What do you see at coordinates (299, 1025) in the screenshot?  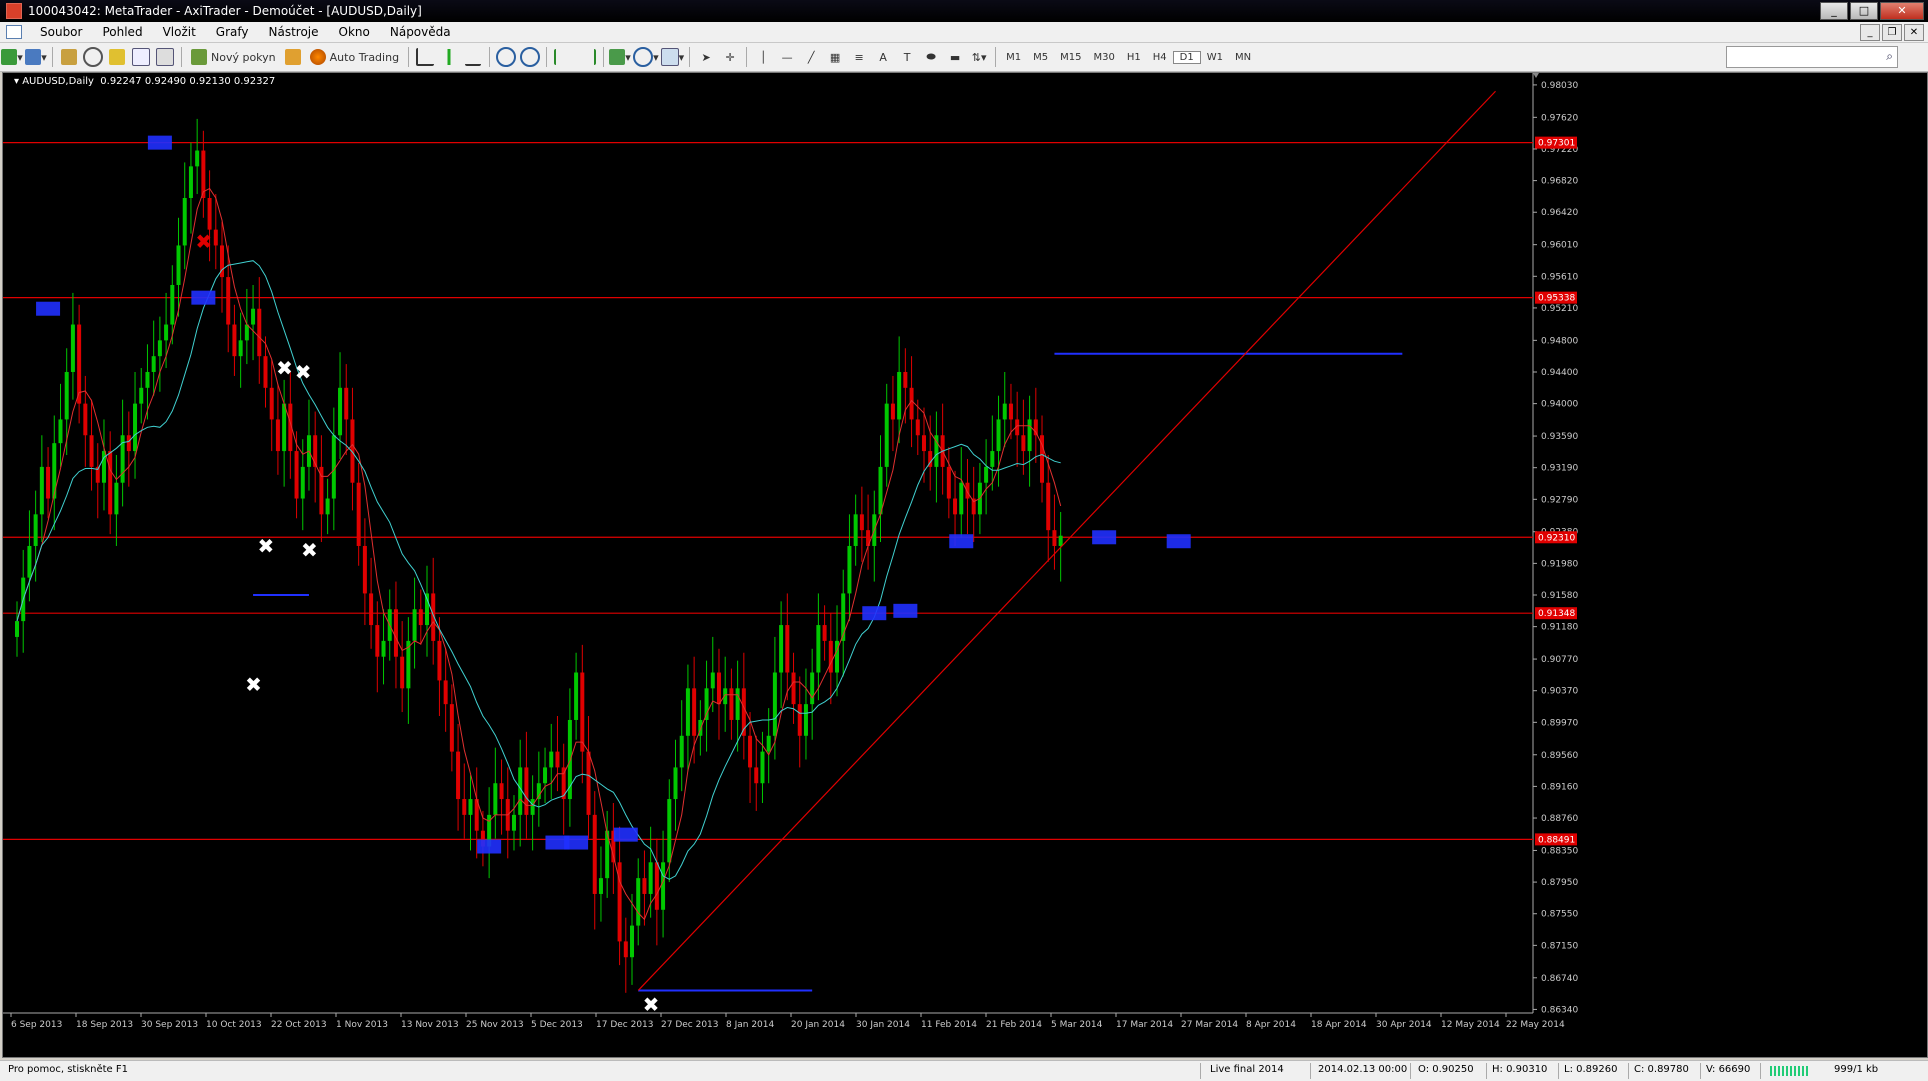 I see `x-tick-label: 22 Oct 2013` at bounding box center [299, 1025].